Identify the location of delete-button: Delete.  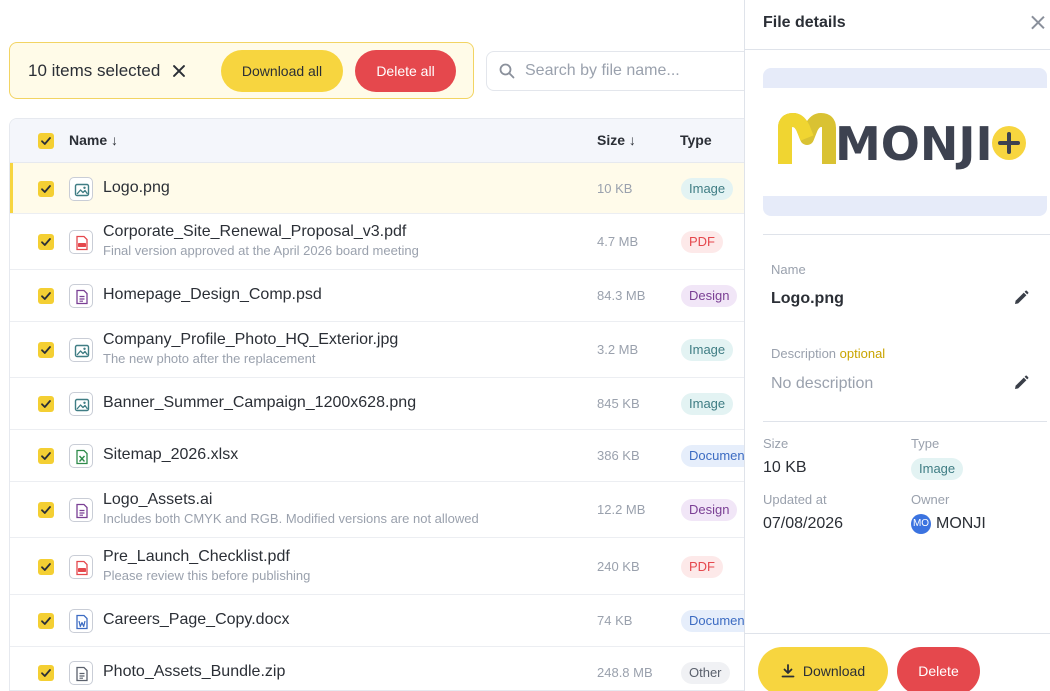
(938, 669).